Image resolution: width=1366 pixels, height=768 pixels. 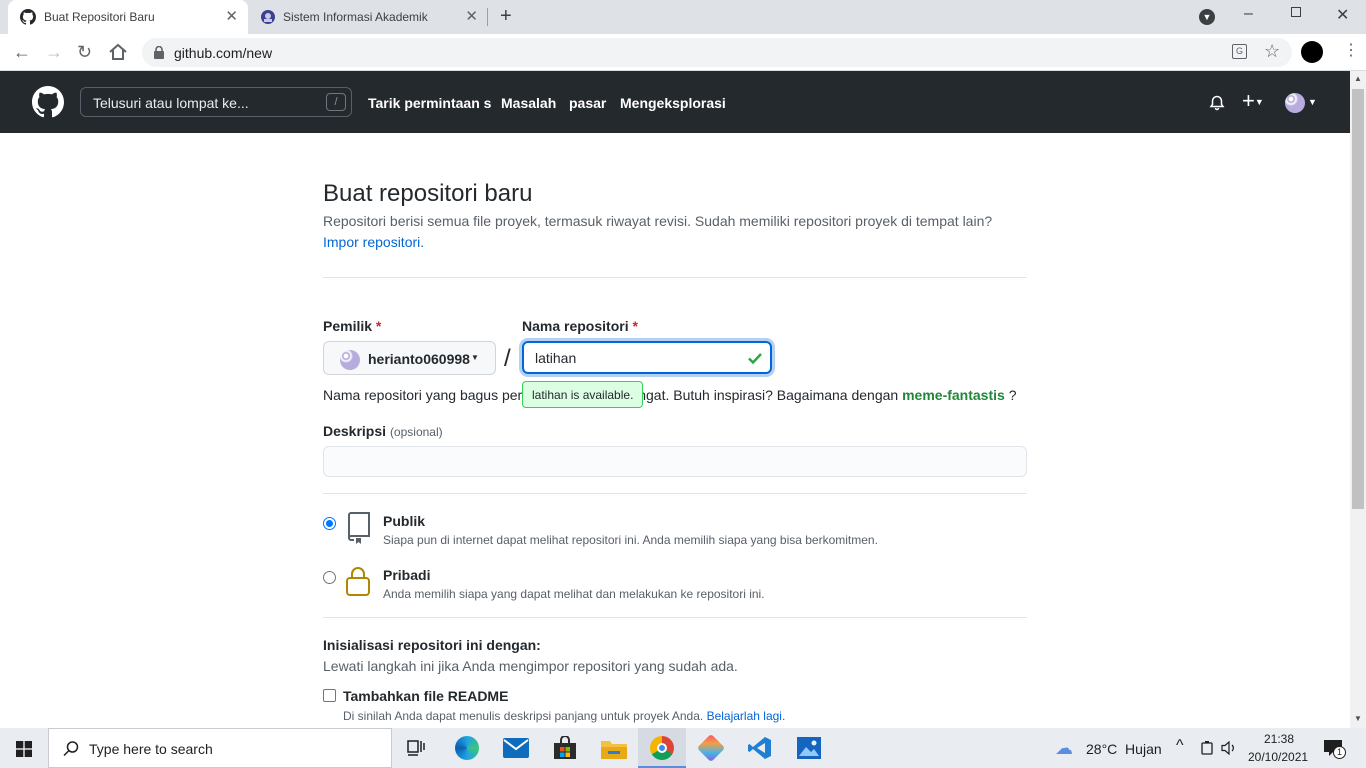 I want to click on github-icon, so click(x=28, y=17).